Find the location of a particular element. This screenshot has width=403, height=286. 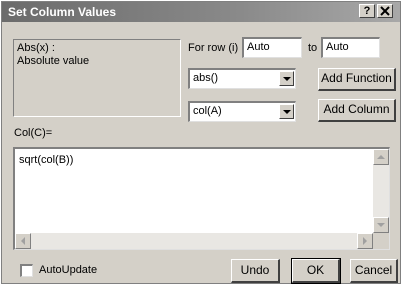

scrollbar-corner is located at coordinates (381, 241).